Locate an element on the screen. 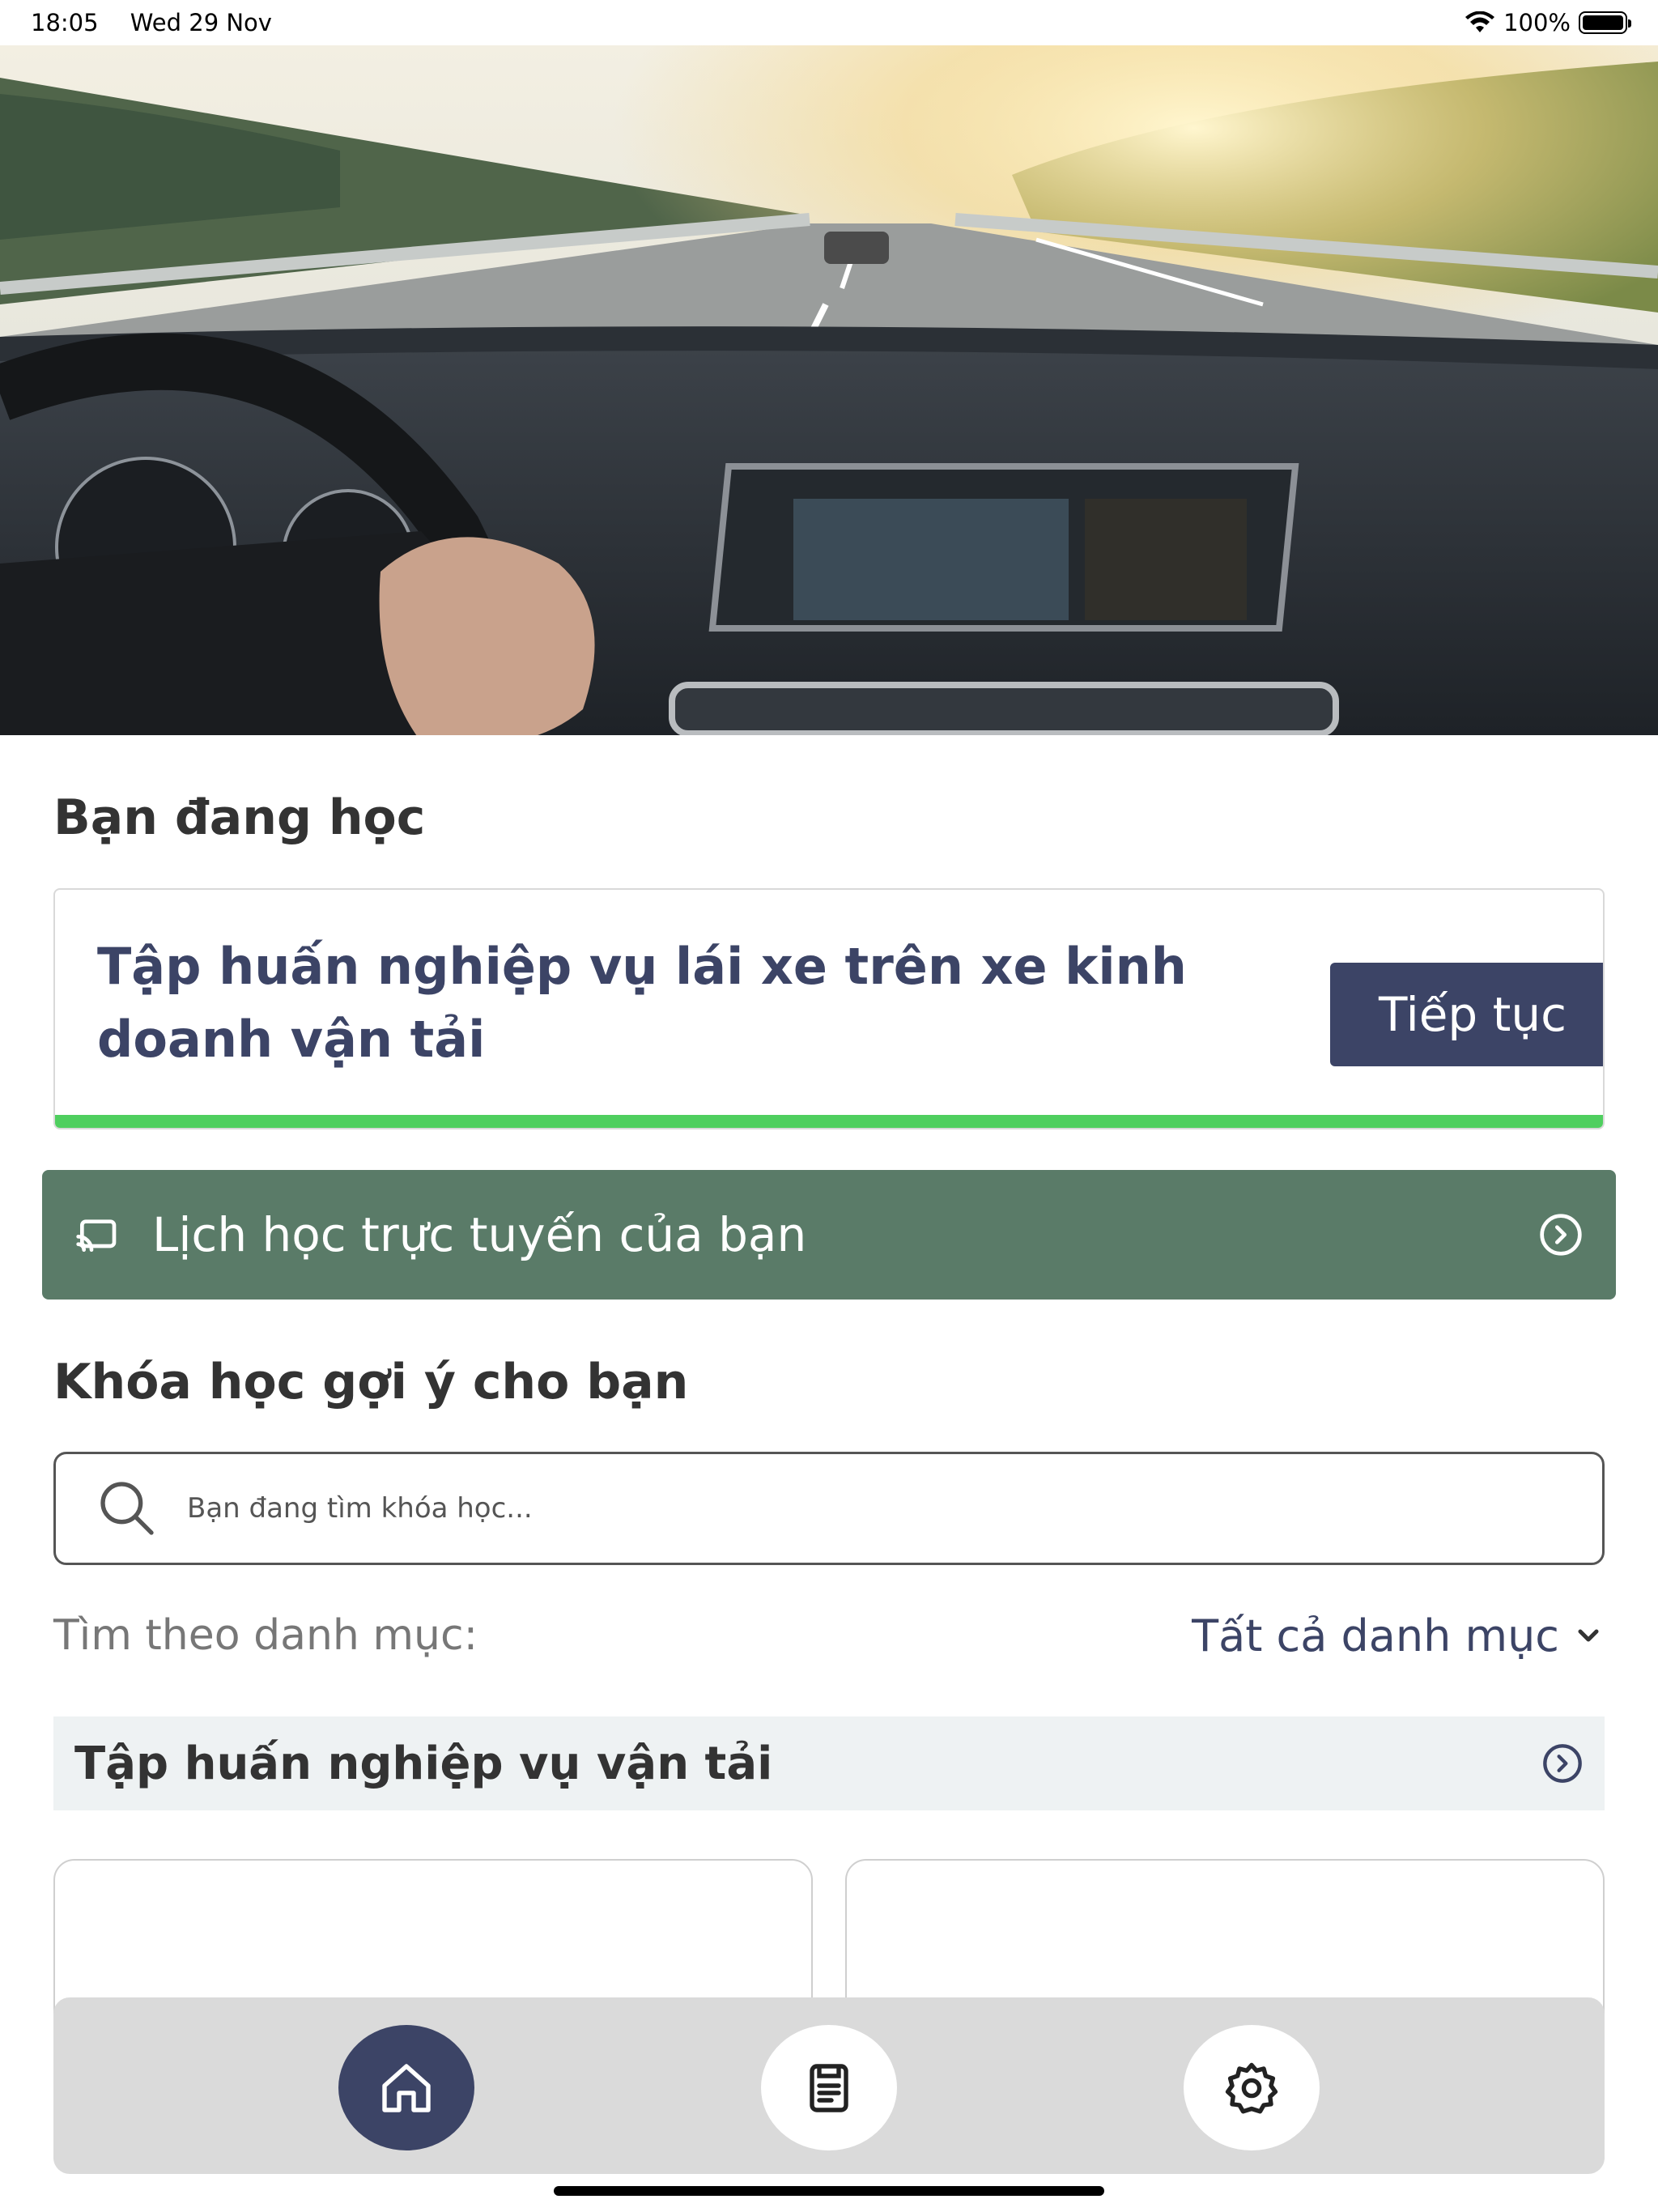  document-icon is located at coordinates (829, 2087).